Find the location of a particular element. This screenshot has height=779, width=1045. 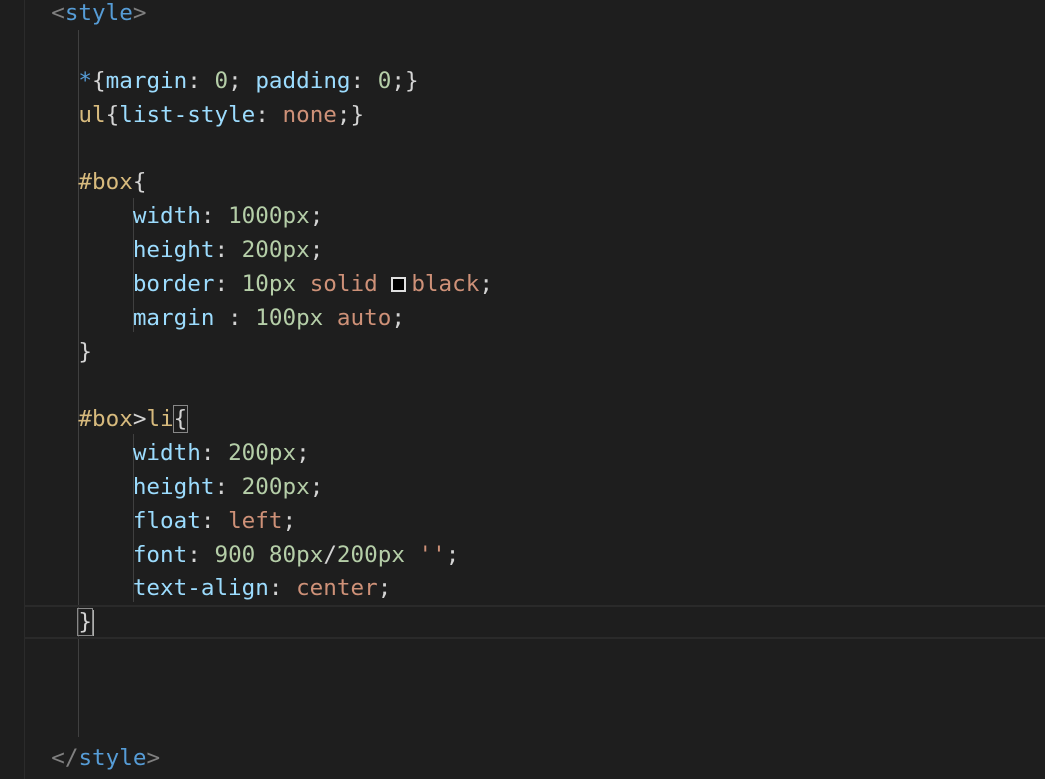

code-token: list-style is located at coordinates (187, 114).